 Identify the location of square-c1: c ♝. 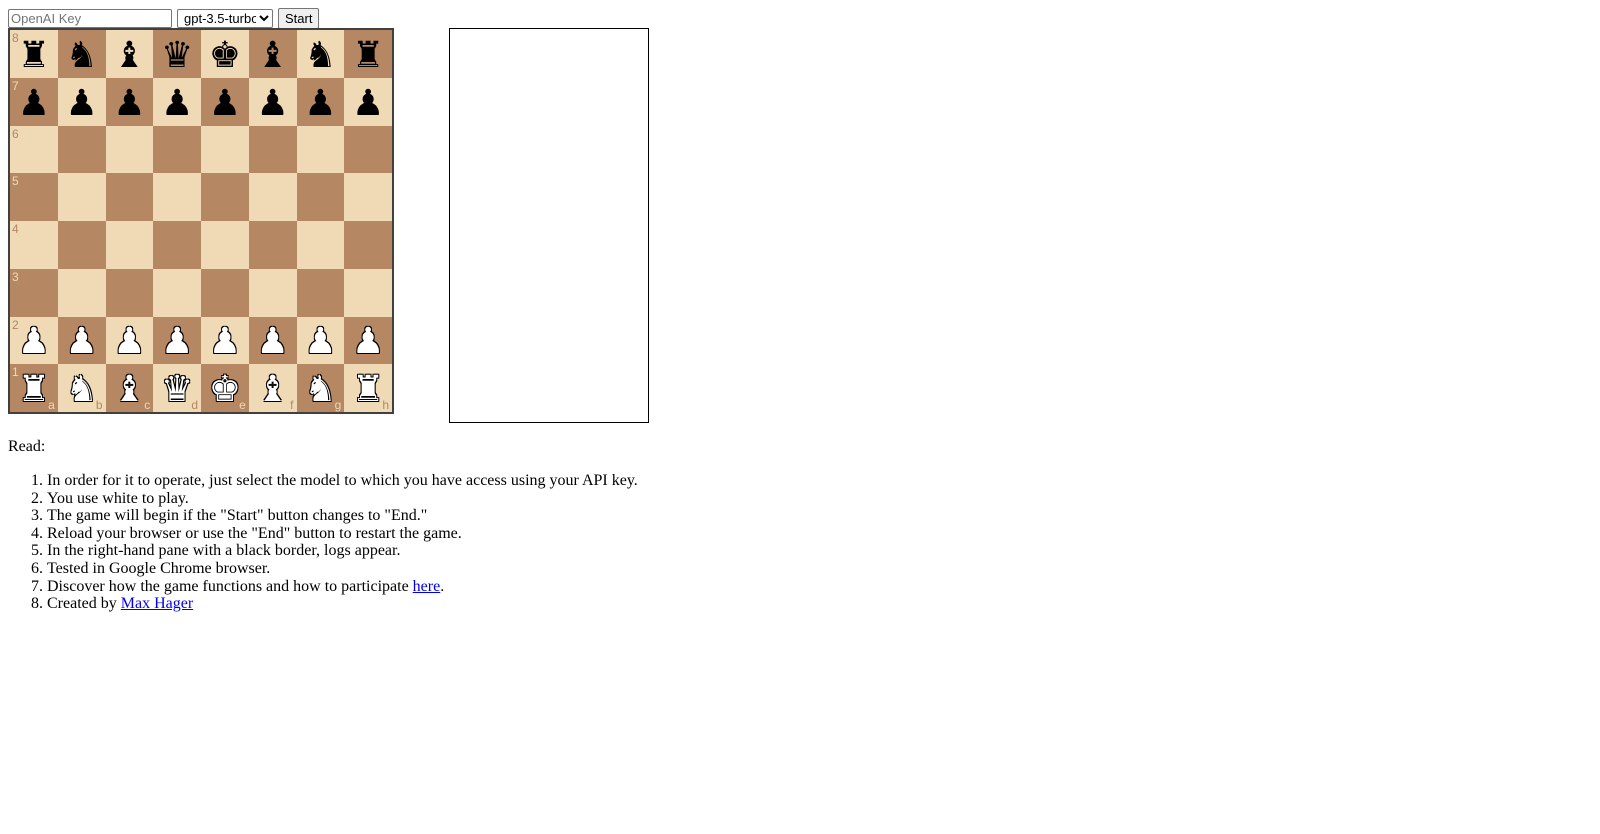
(129, 388).